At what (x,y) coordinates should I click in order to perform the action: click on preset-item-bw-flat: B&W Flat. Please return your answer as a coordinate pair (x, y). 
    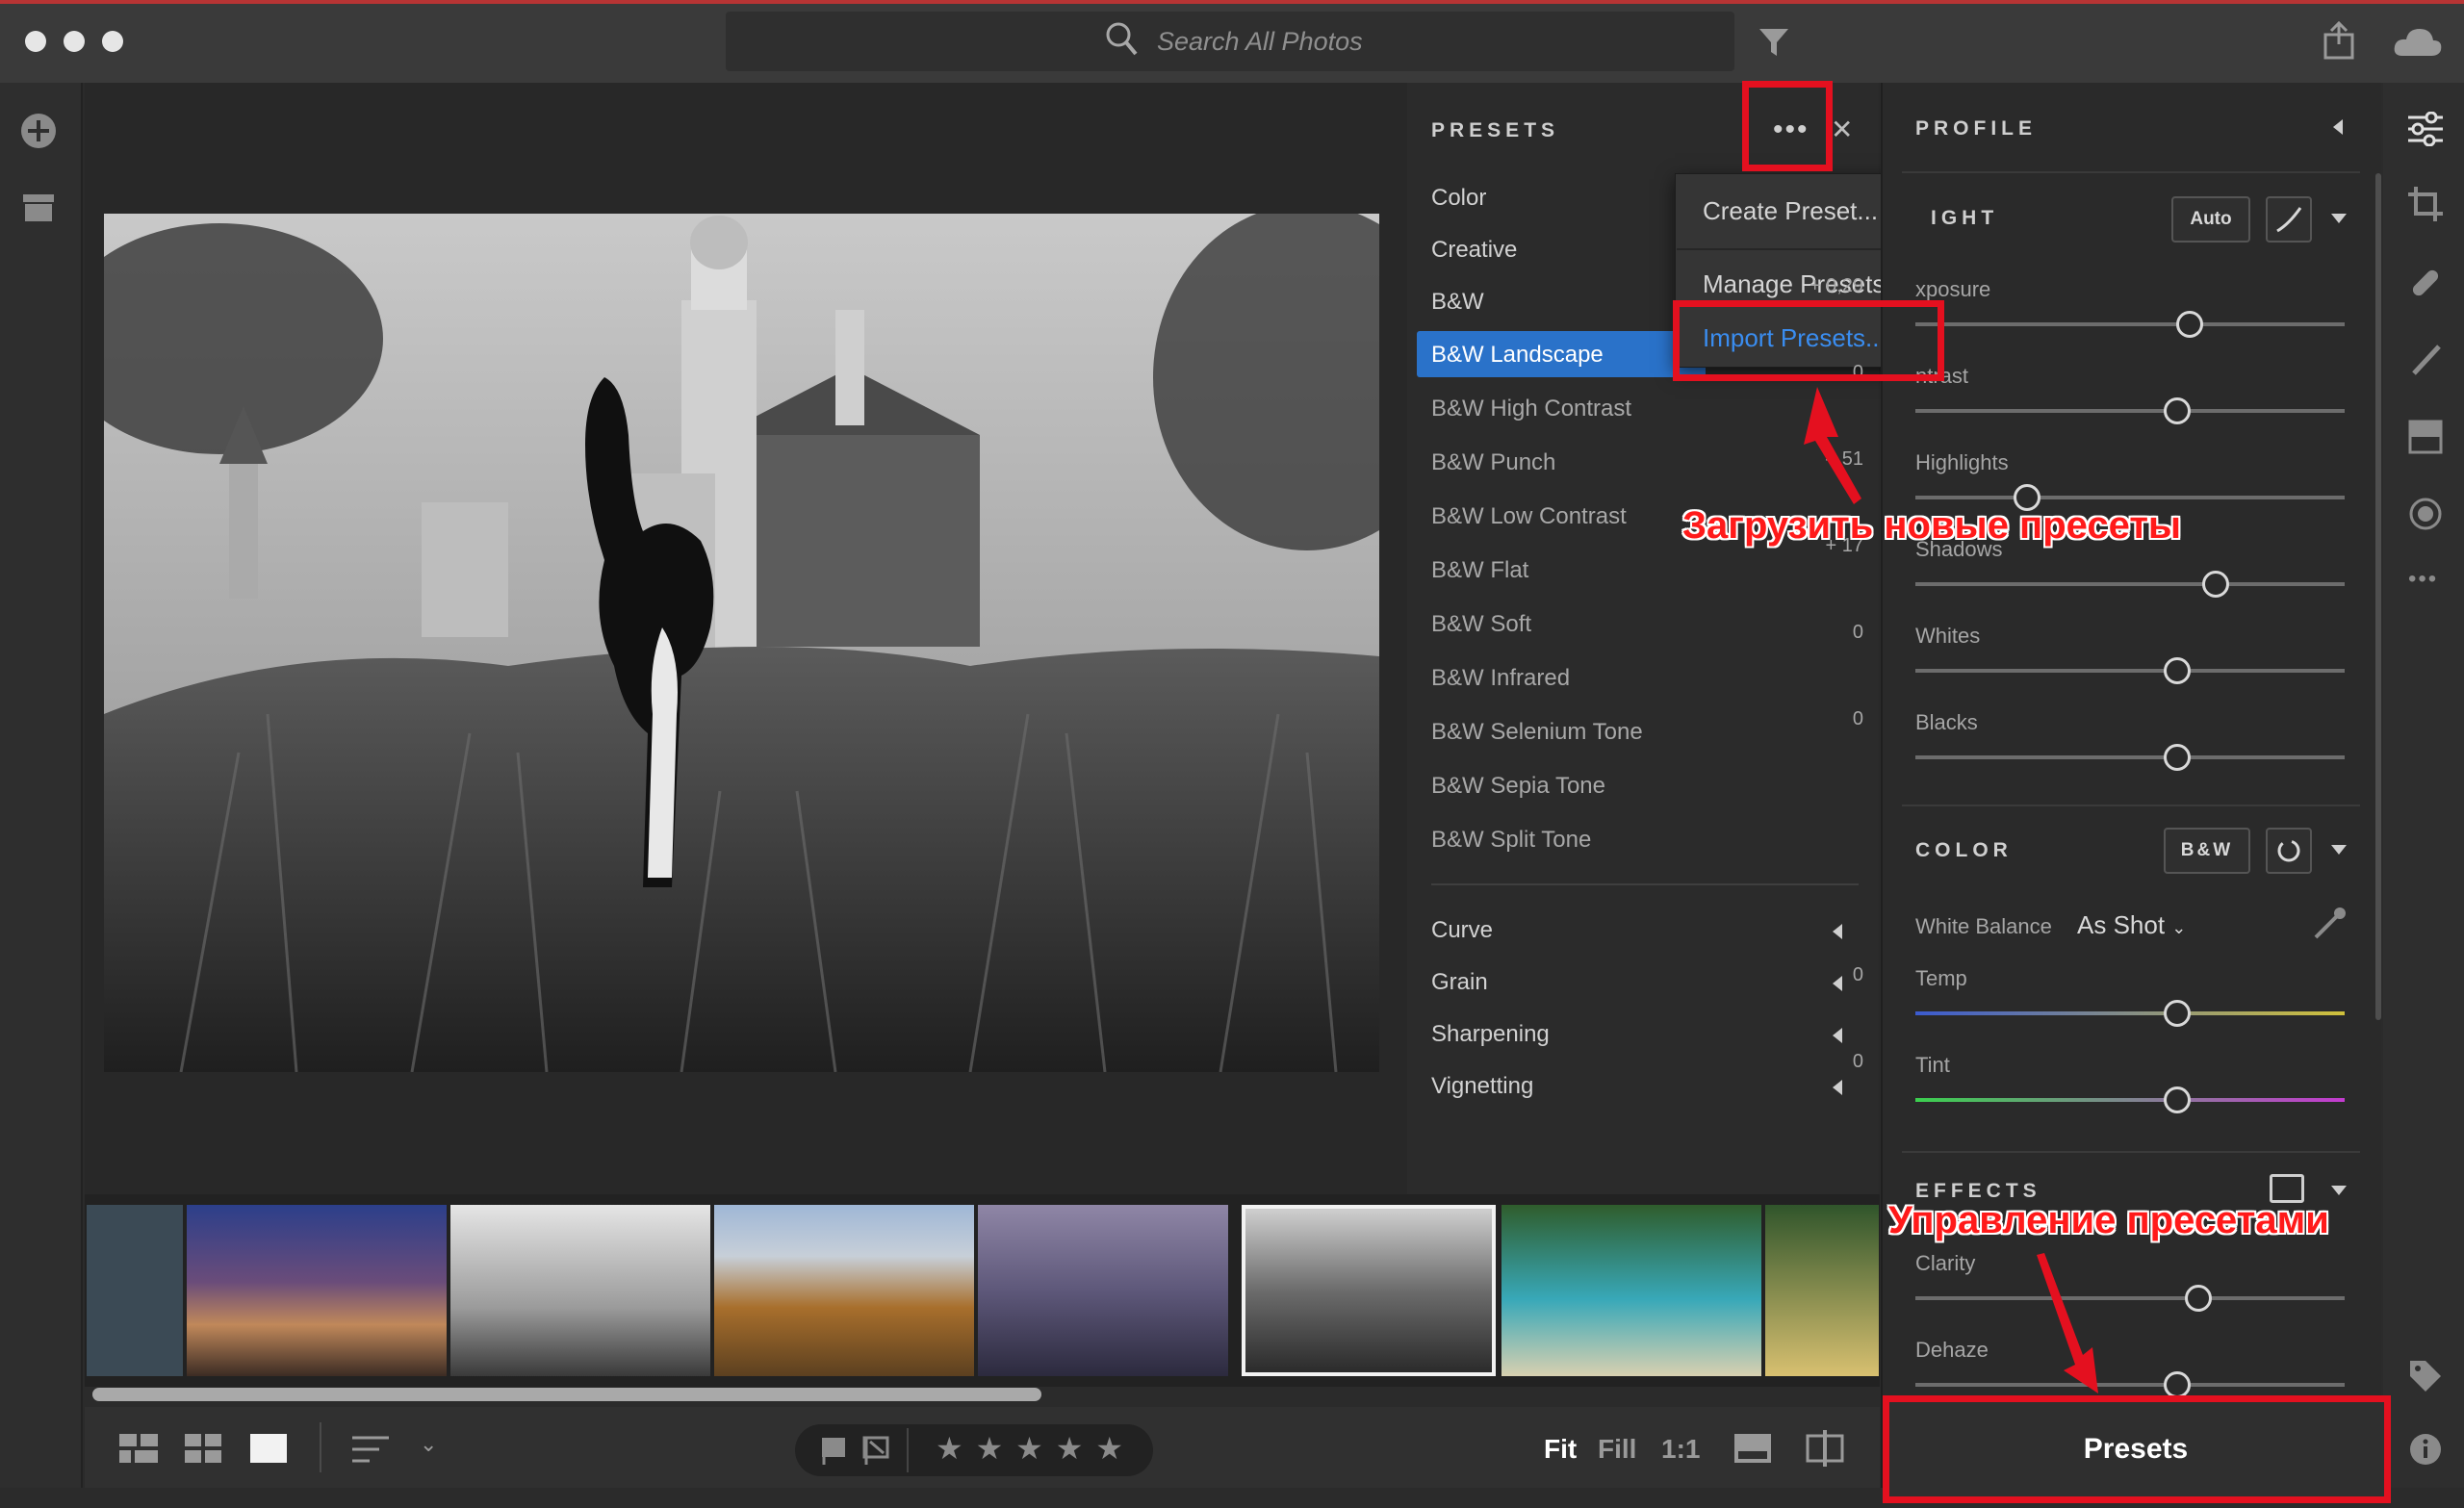
    Looking at the image, I should click on (1479, 570).